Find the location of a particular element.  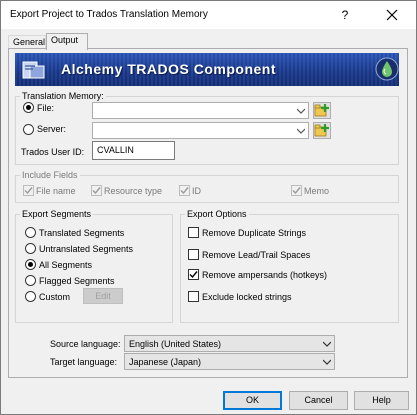

untranslated-segments-radio is located at coordinates (30, 248).